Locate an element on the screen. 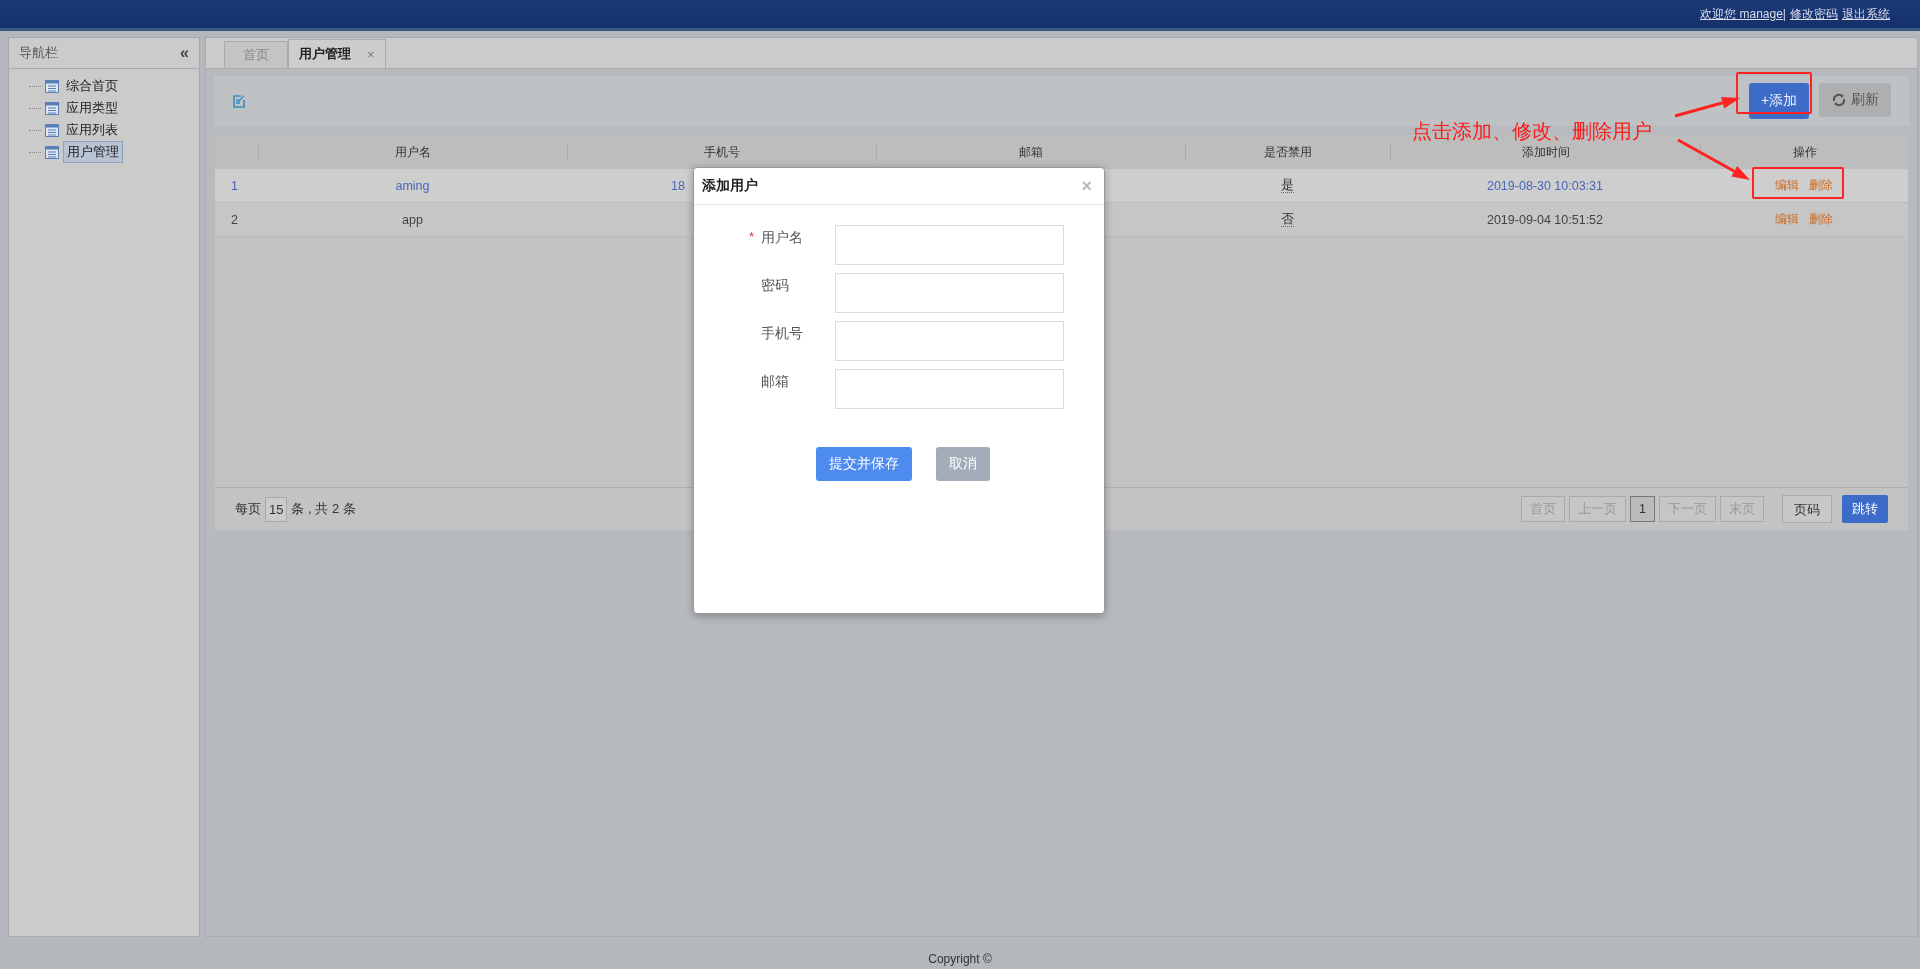 This screenshot has height=969, width=1920. row-number: 2 is located at coordinates (234, 219).